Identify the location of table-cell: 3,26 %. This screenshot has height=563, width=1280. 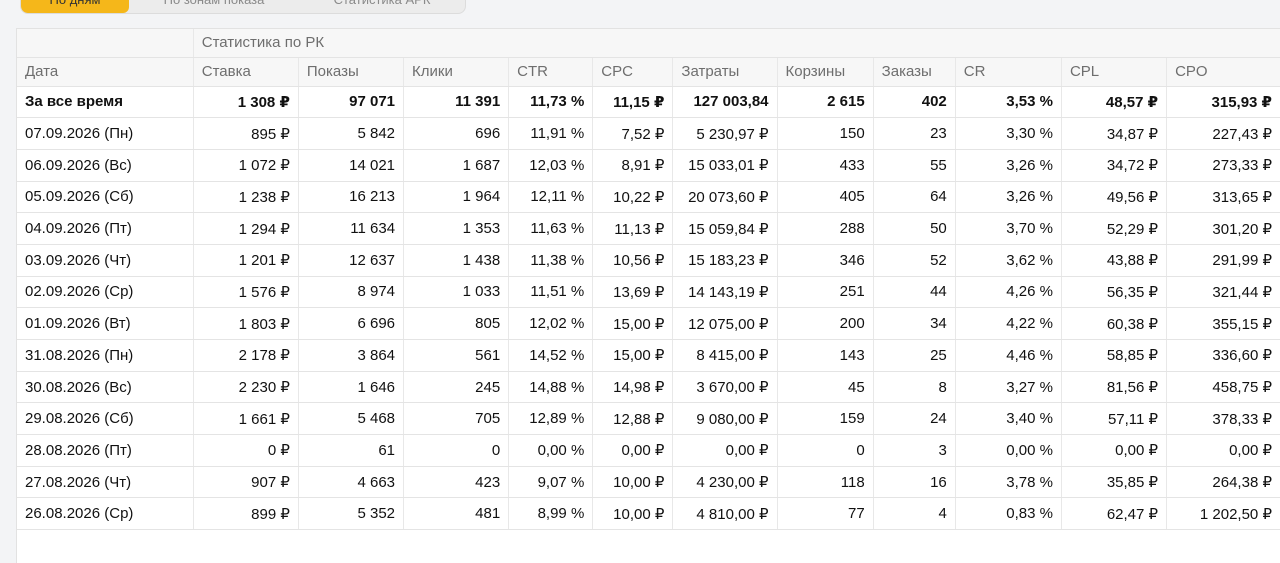
(1008, 197).